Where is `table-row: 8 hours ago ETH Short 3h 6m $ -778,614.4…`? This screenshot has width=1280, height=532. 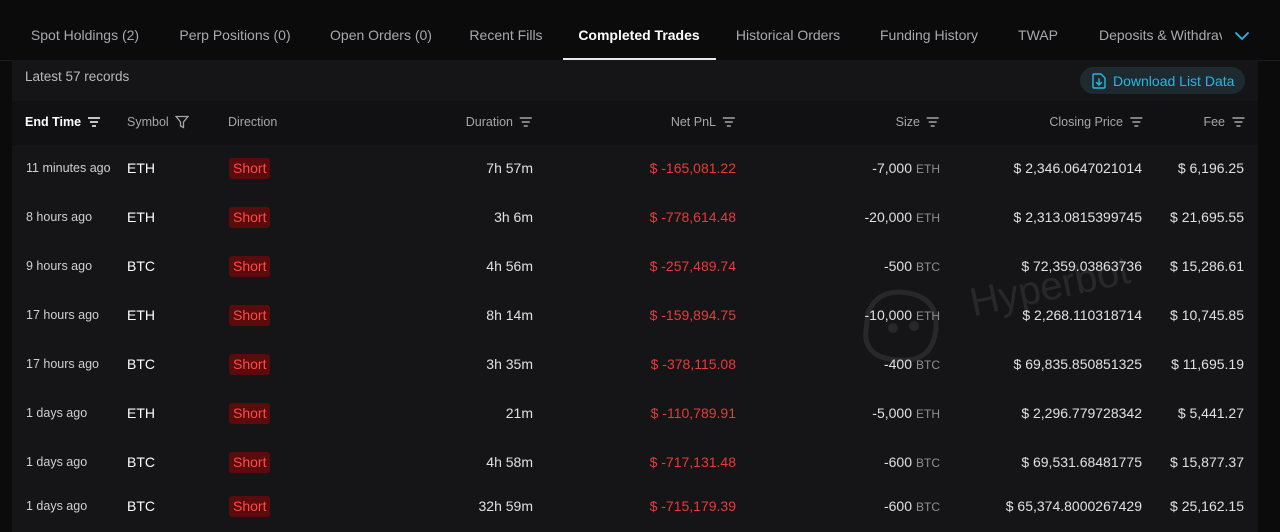
table-row: 8 hours ago ETH Short 3h 6m $ -778,614.4… is located at coordinates (635, 218).